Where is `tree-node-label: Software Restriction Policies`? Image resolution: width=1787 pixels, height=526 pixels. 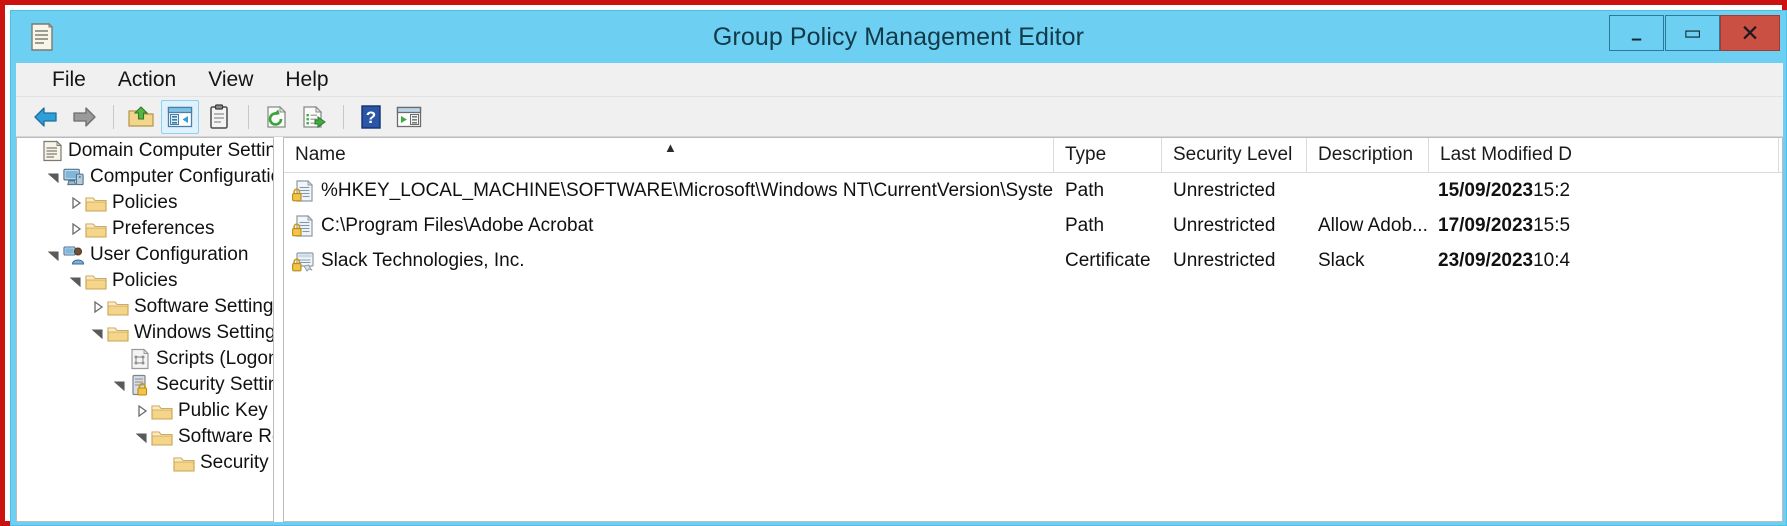 tree-node-label: Software Restriction Policies is located at coordinates (225, 436).